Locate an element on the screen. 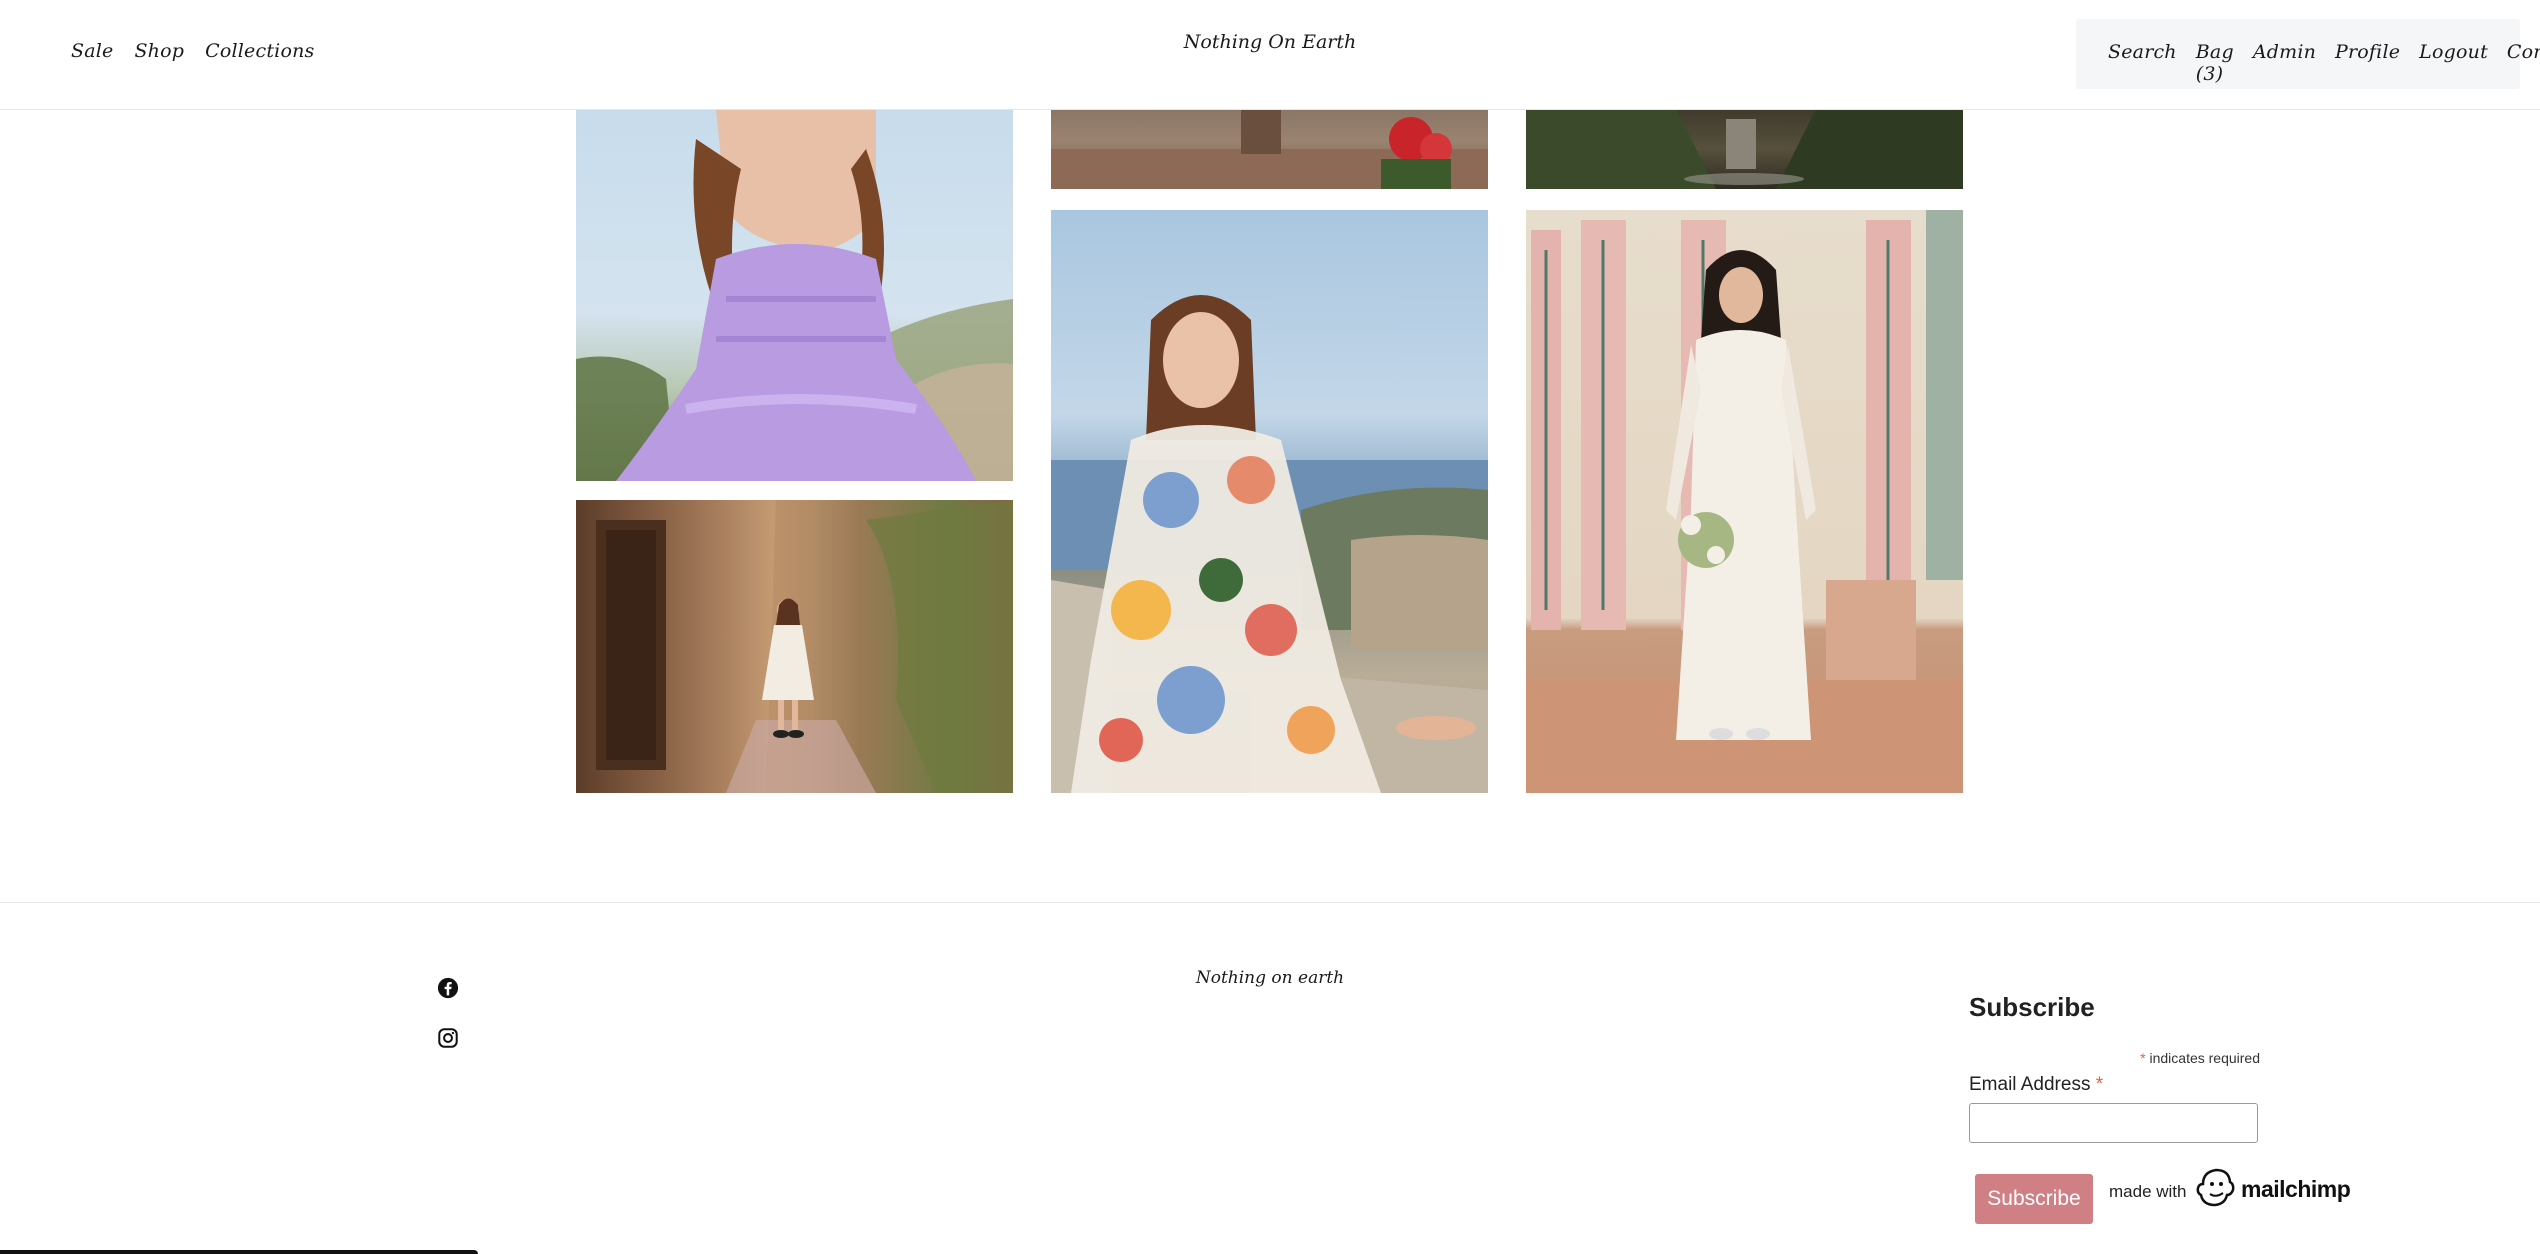  email-input is located at coordinates (2113, 1123).